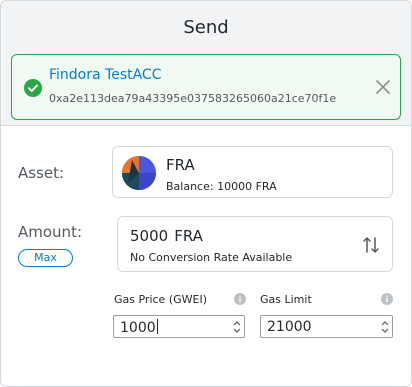  What do you see at coordinates (383, 87) in the screenshot?
I see `close-icon` at bounding box center [383, 87].